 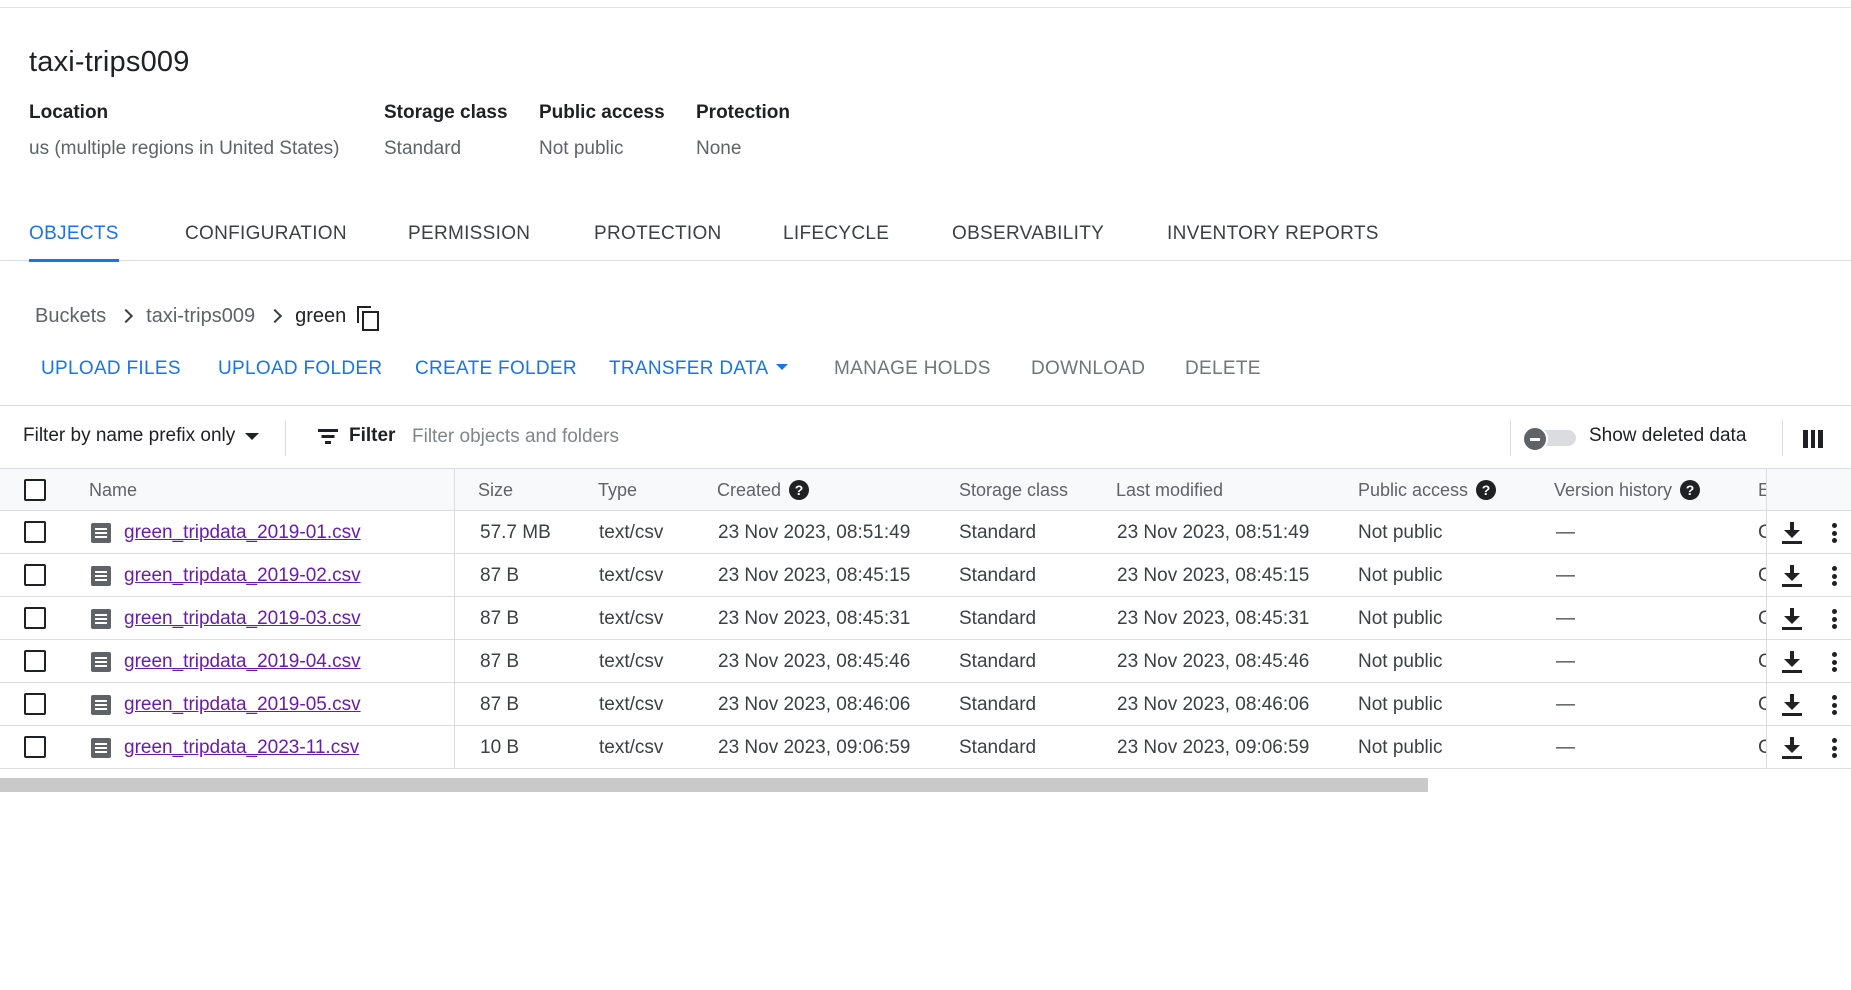 I want to click on header-version-history-label: Version history, so click(x=1613, y=490).